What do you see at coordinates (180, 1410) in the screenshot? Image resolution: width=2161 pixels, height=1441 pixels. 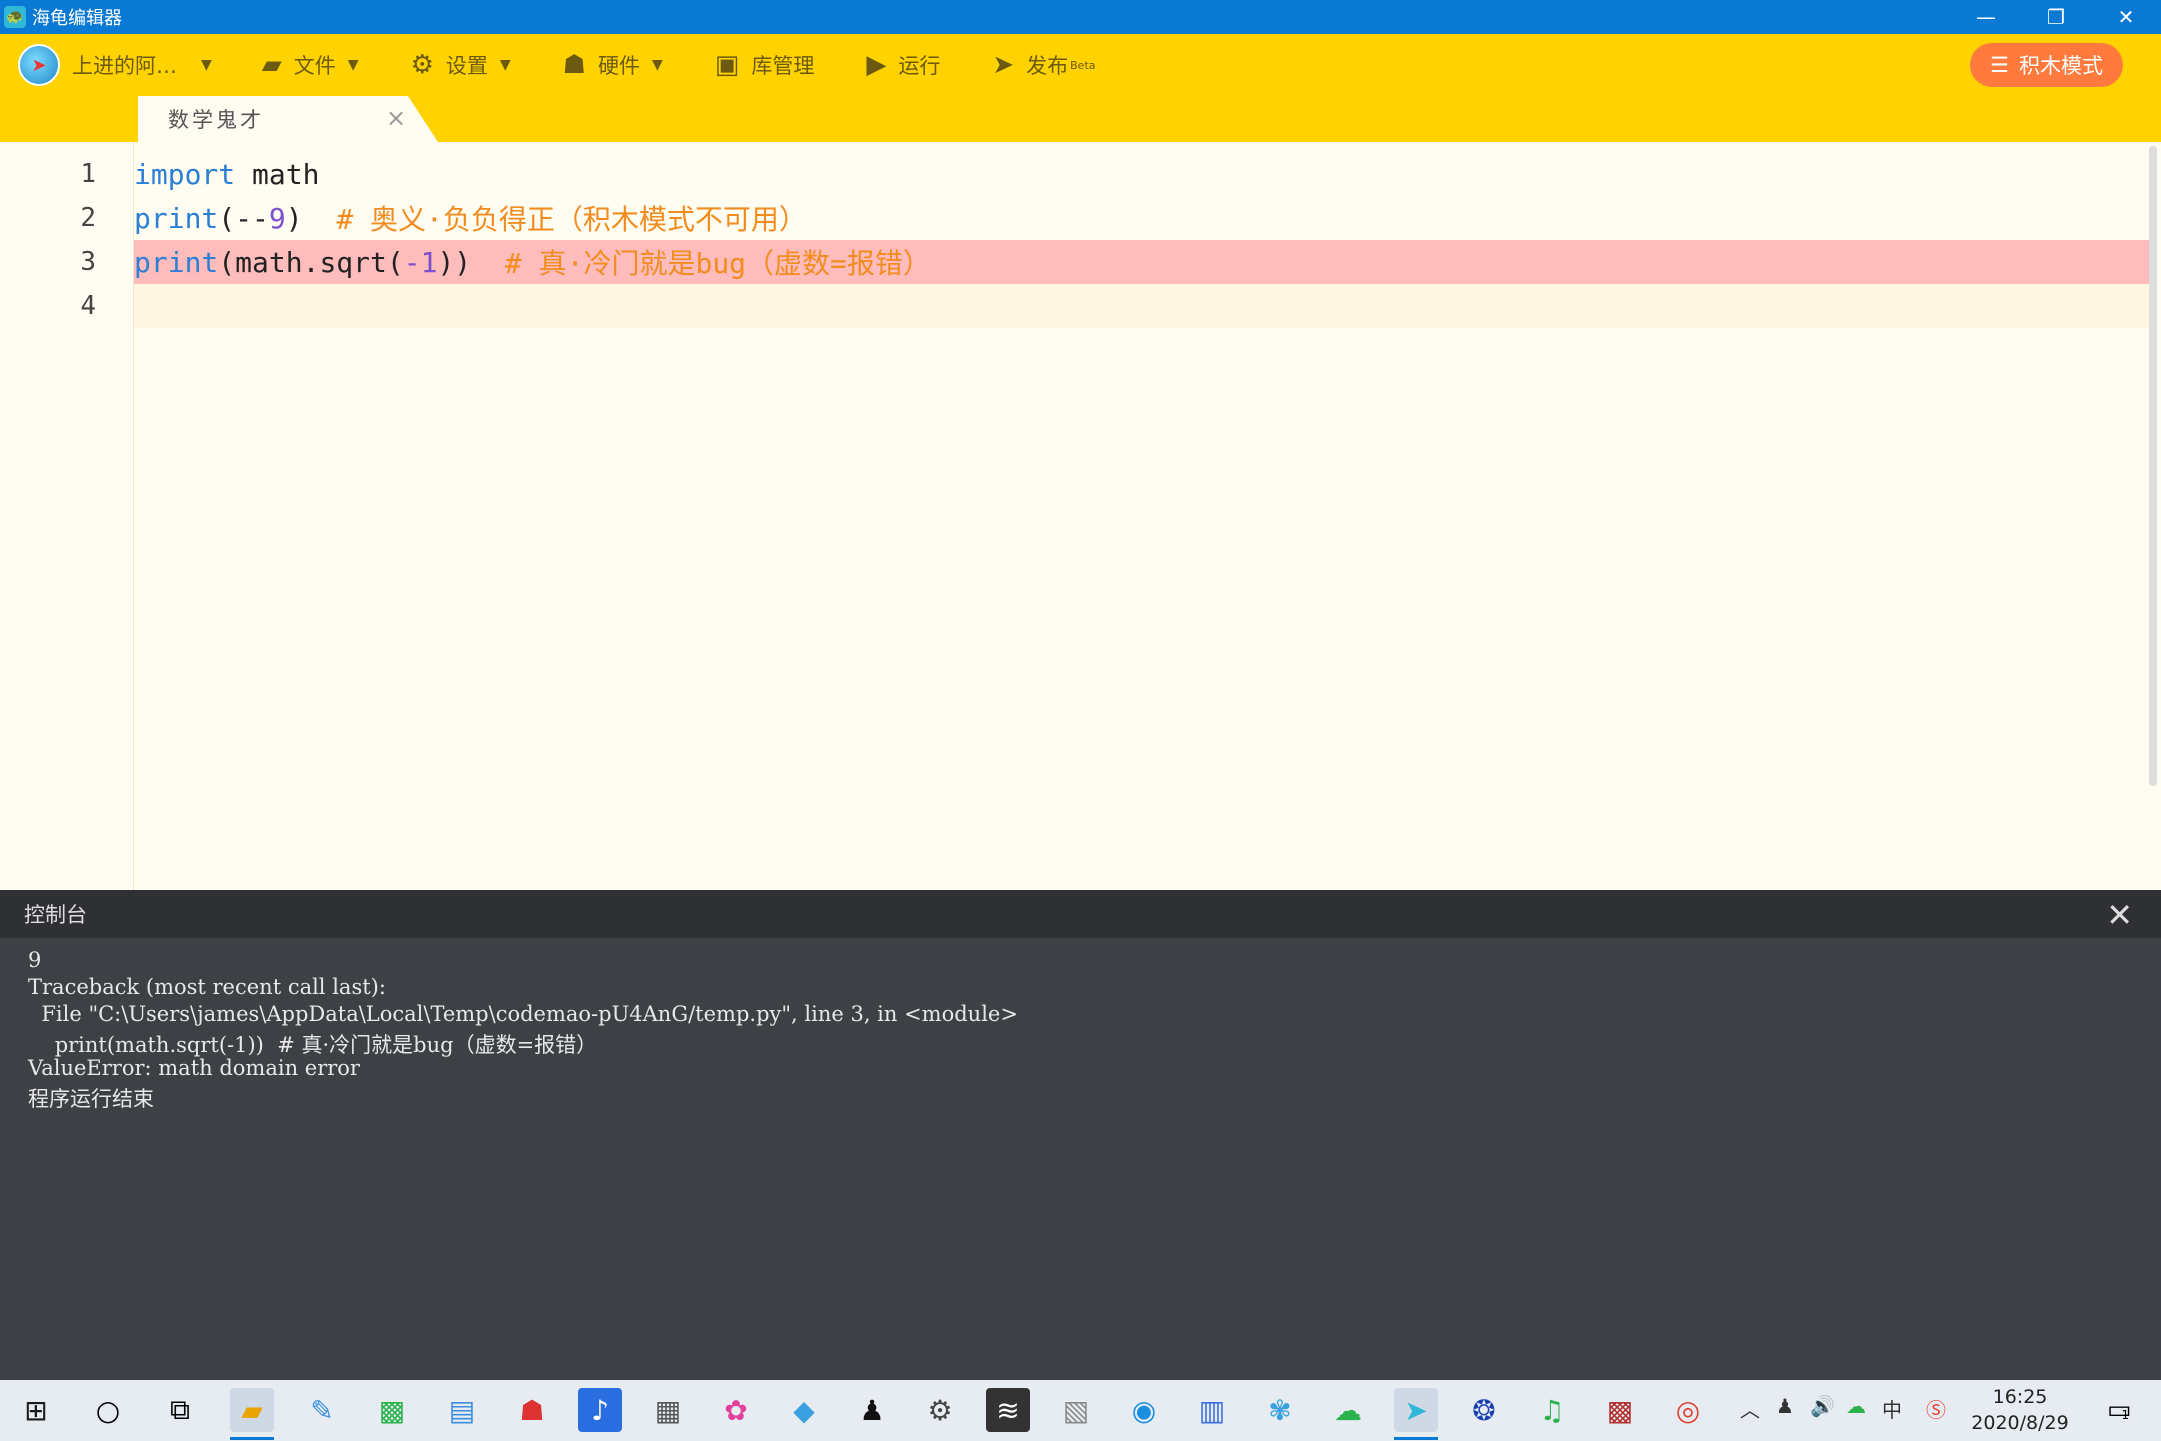 I see `task-view-icon: ⧉` at bounding box center [180, 1410].